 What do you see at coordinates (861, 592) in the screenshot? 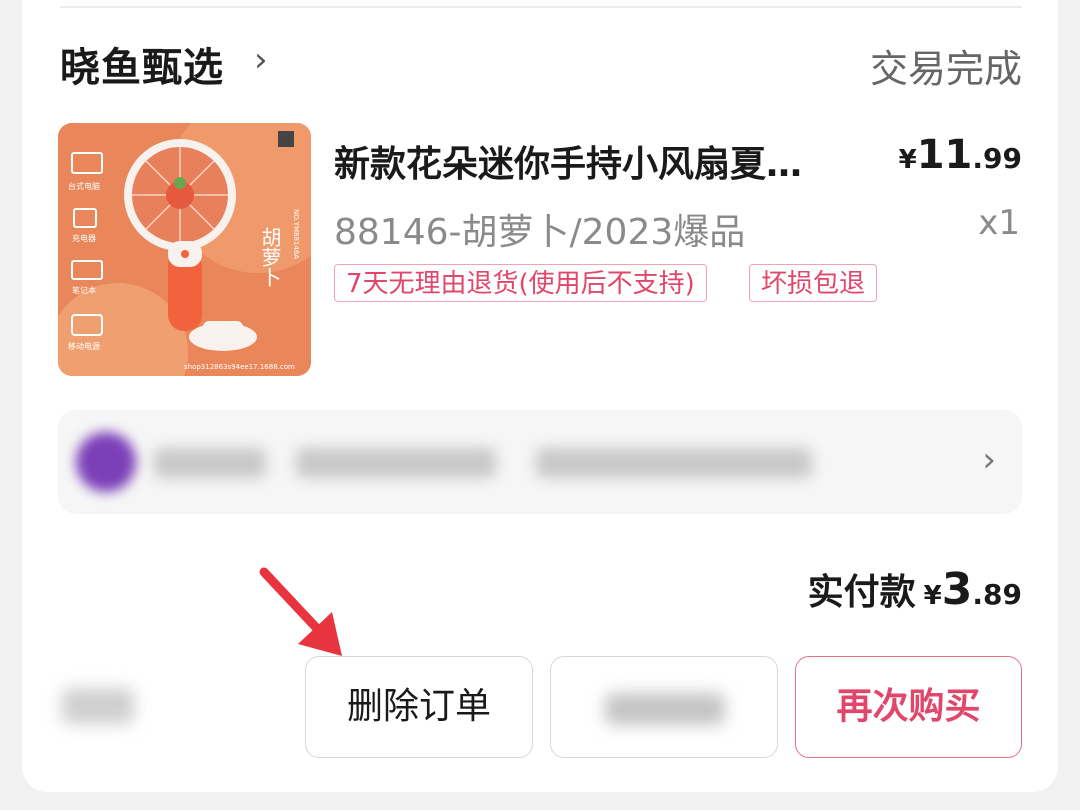
I see `amount-paid-label: 实付款` at bounding box center [861, 592].